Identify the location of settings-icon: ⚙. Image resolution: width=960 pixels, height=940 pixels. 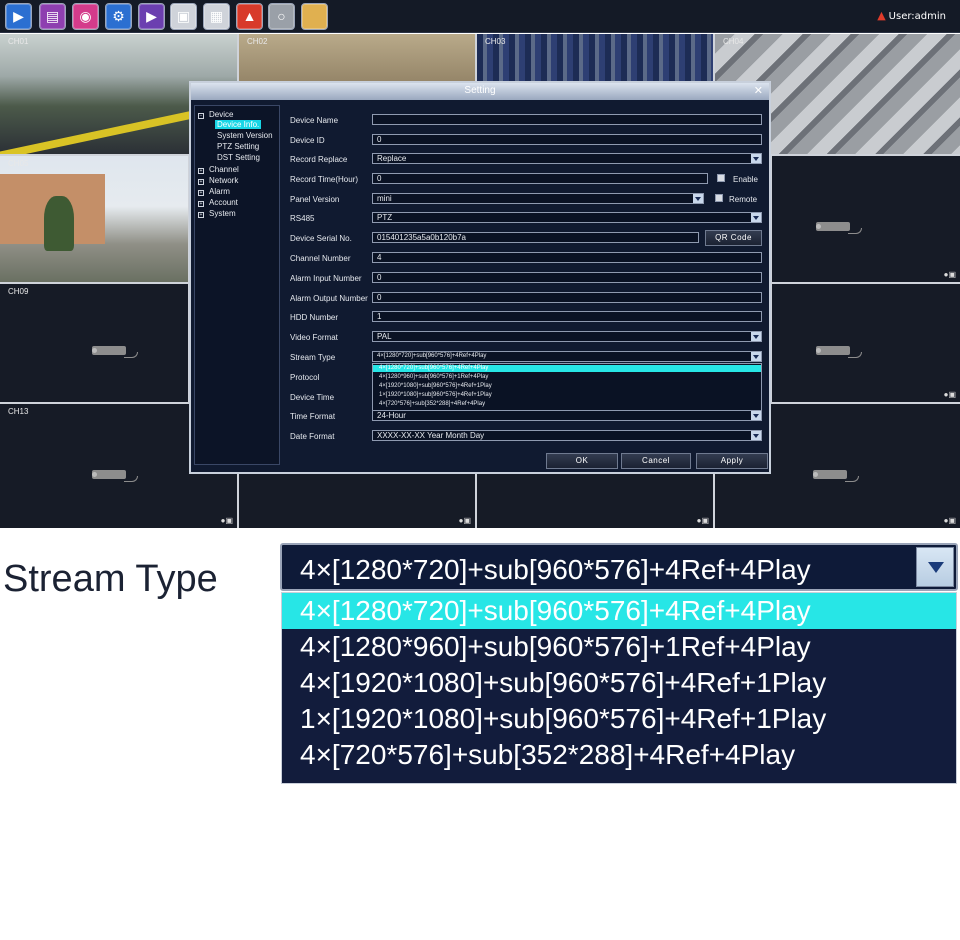
(118, 16).